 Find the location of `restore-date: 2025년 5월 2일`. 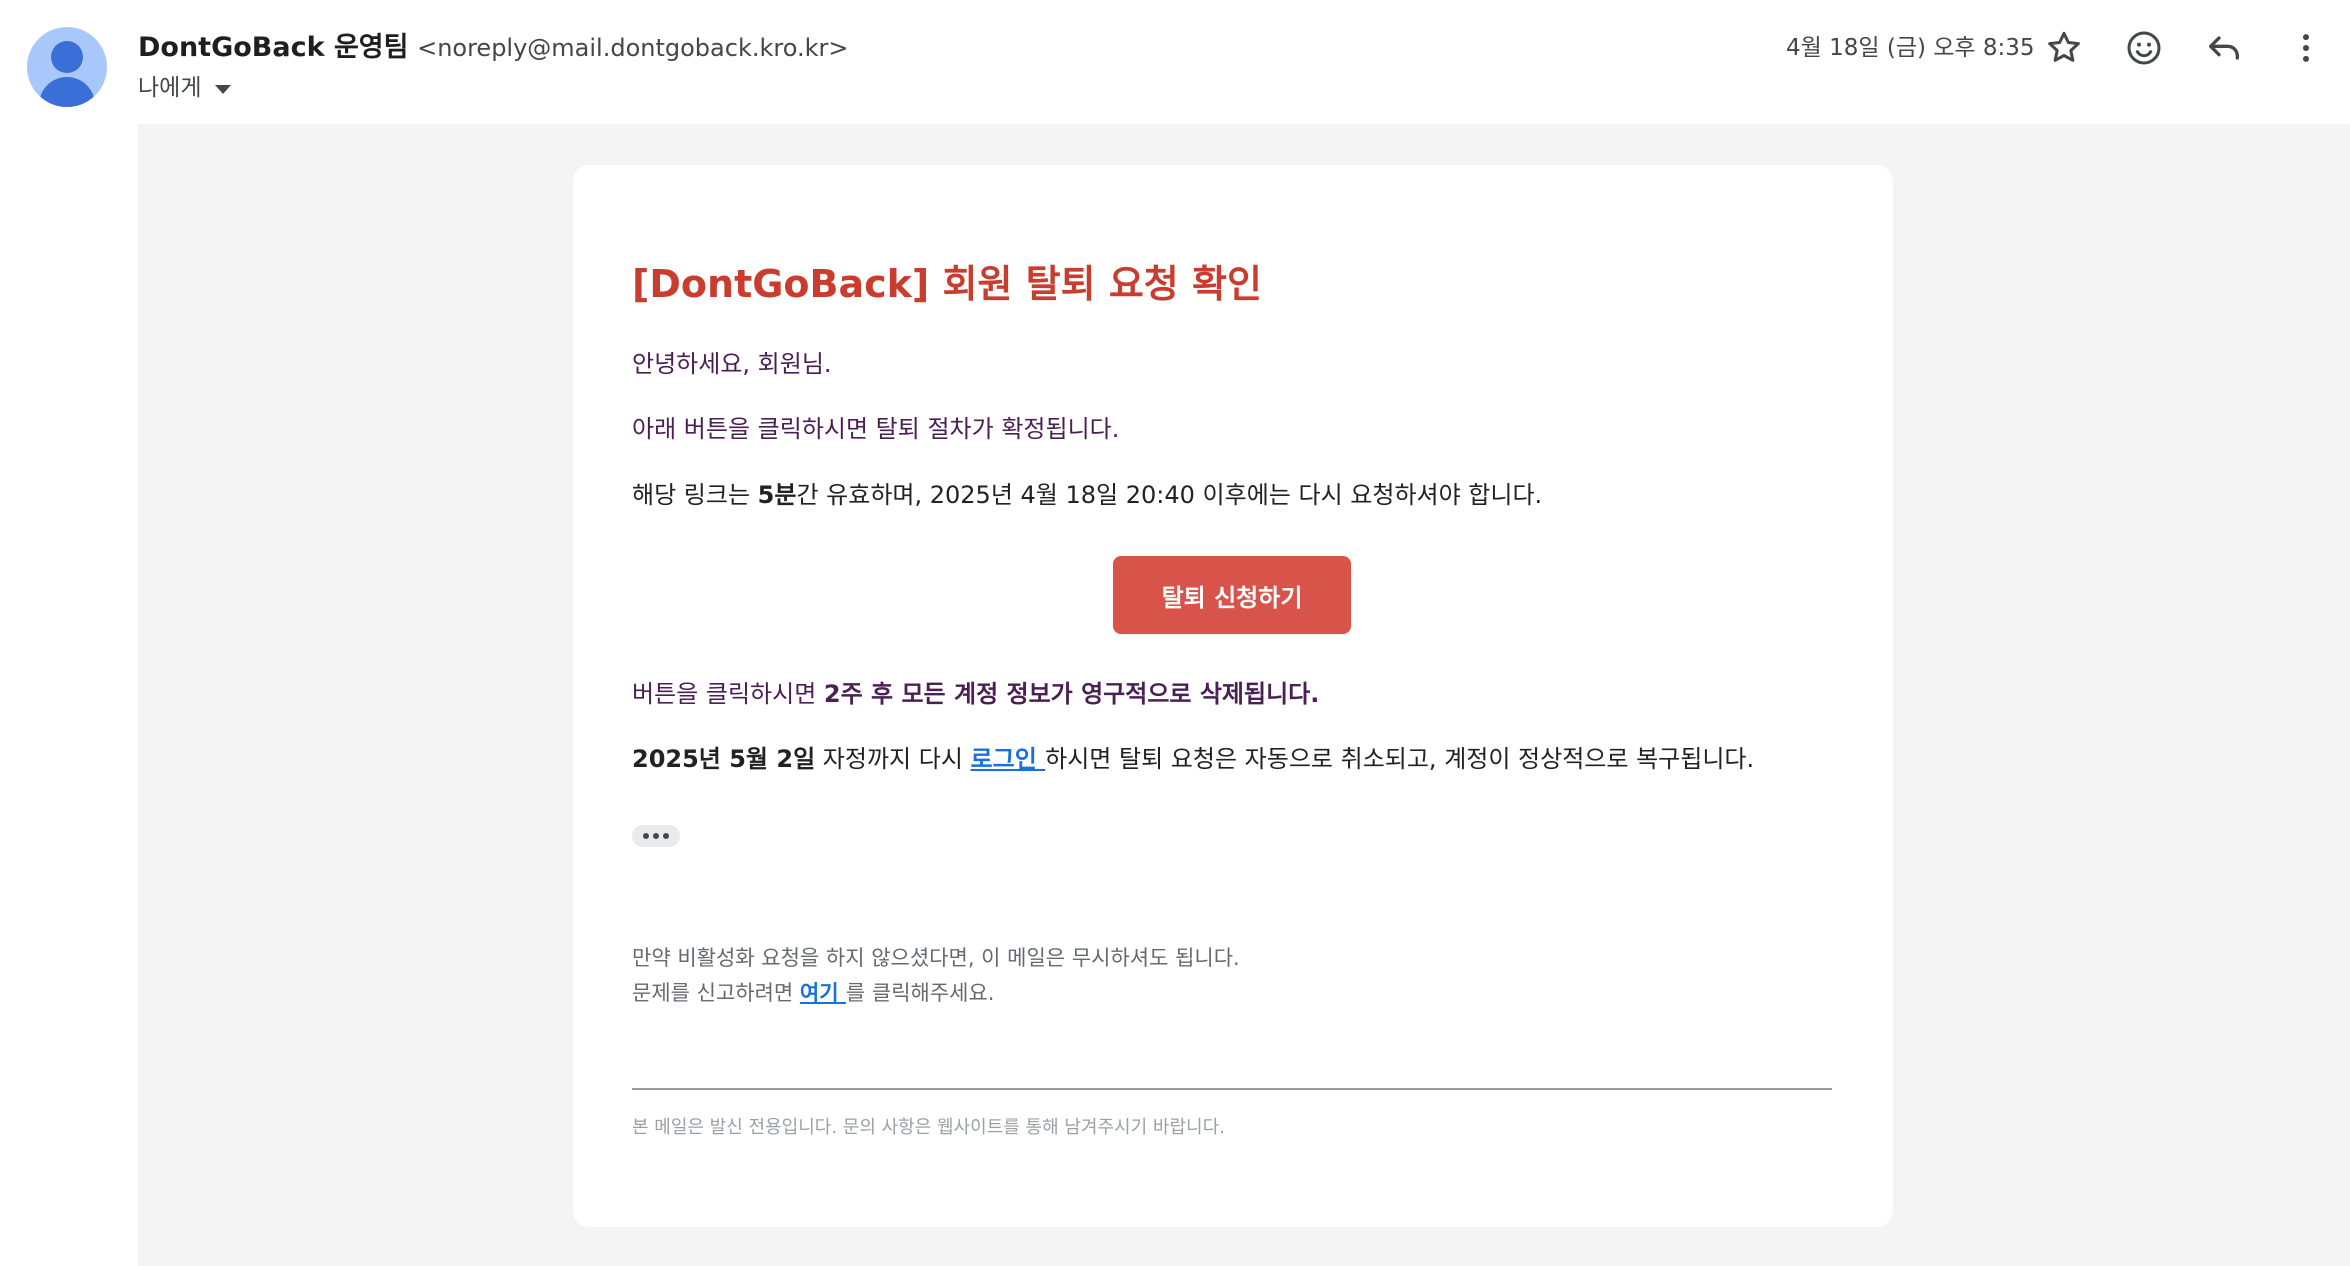

restore-date: 2025년 5월 2일 is located at coordinates (724, 759).